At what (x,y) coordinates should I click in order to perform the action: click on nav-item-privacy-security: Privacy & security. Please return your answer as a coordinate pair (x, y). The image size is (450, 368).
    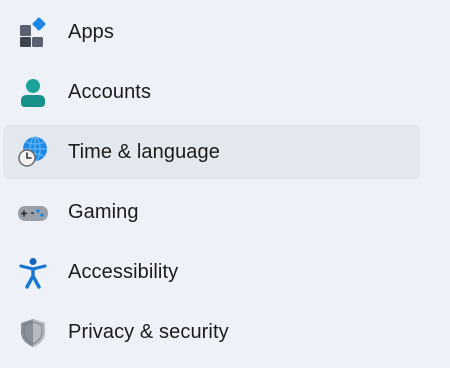
    Looking at the image, I should click on (211, 333).